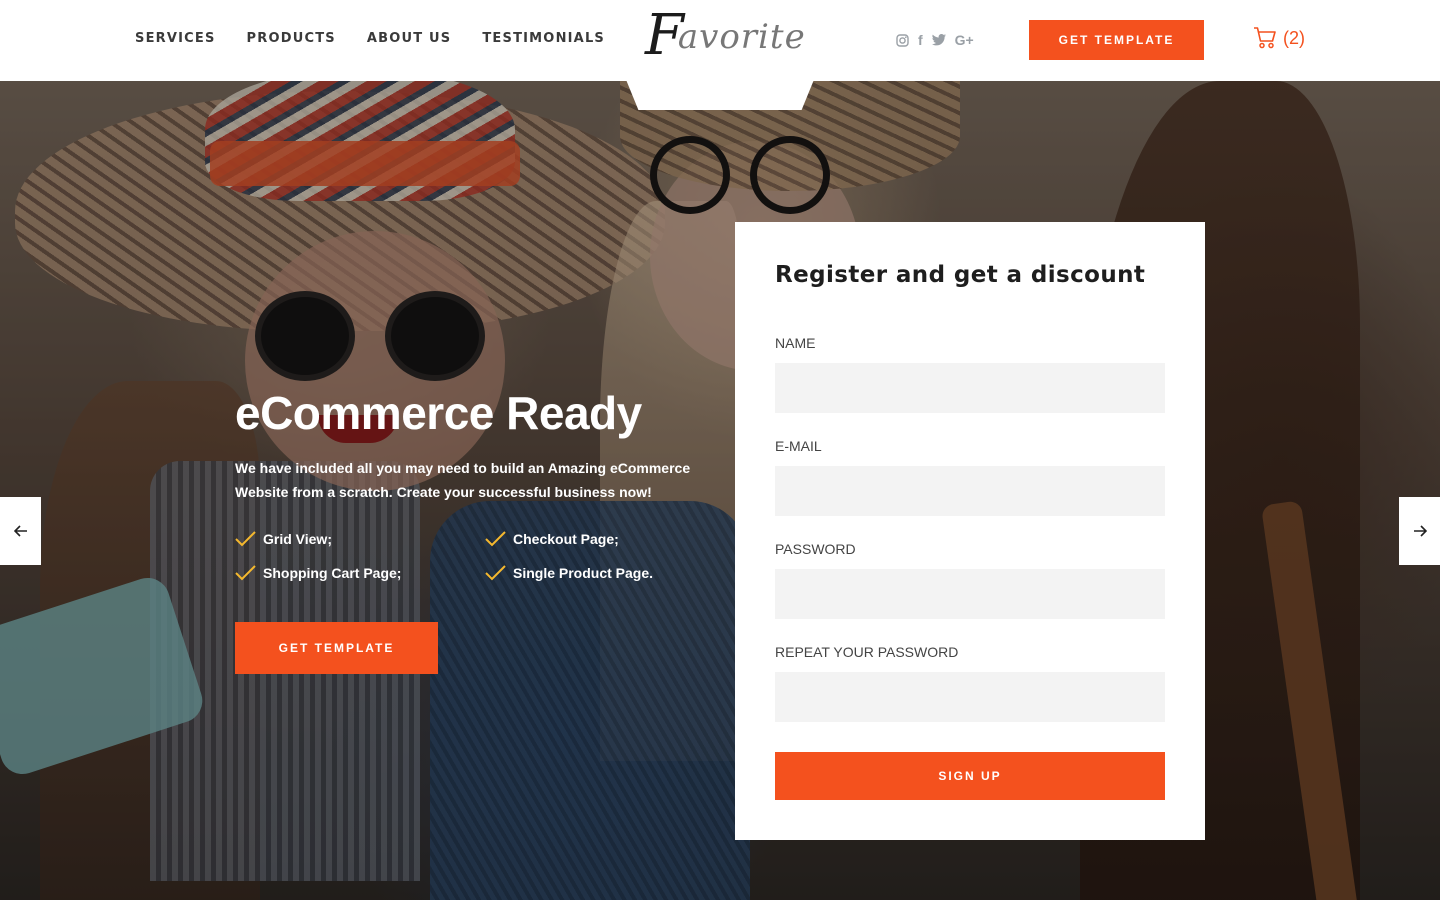 This screenshot has width=1440, height=900. What do you see at coordinates (964, 40) in the screenshot?
I see `google-plus-icon: G+` at bounding box center [964, 40].